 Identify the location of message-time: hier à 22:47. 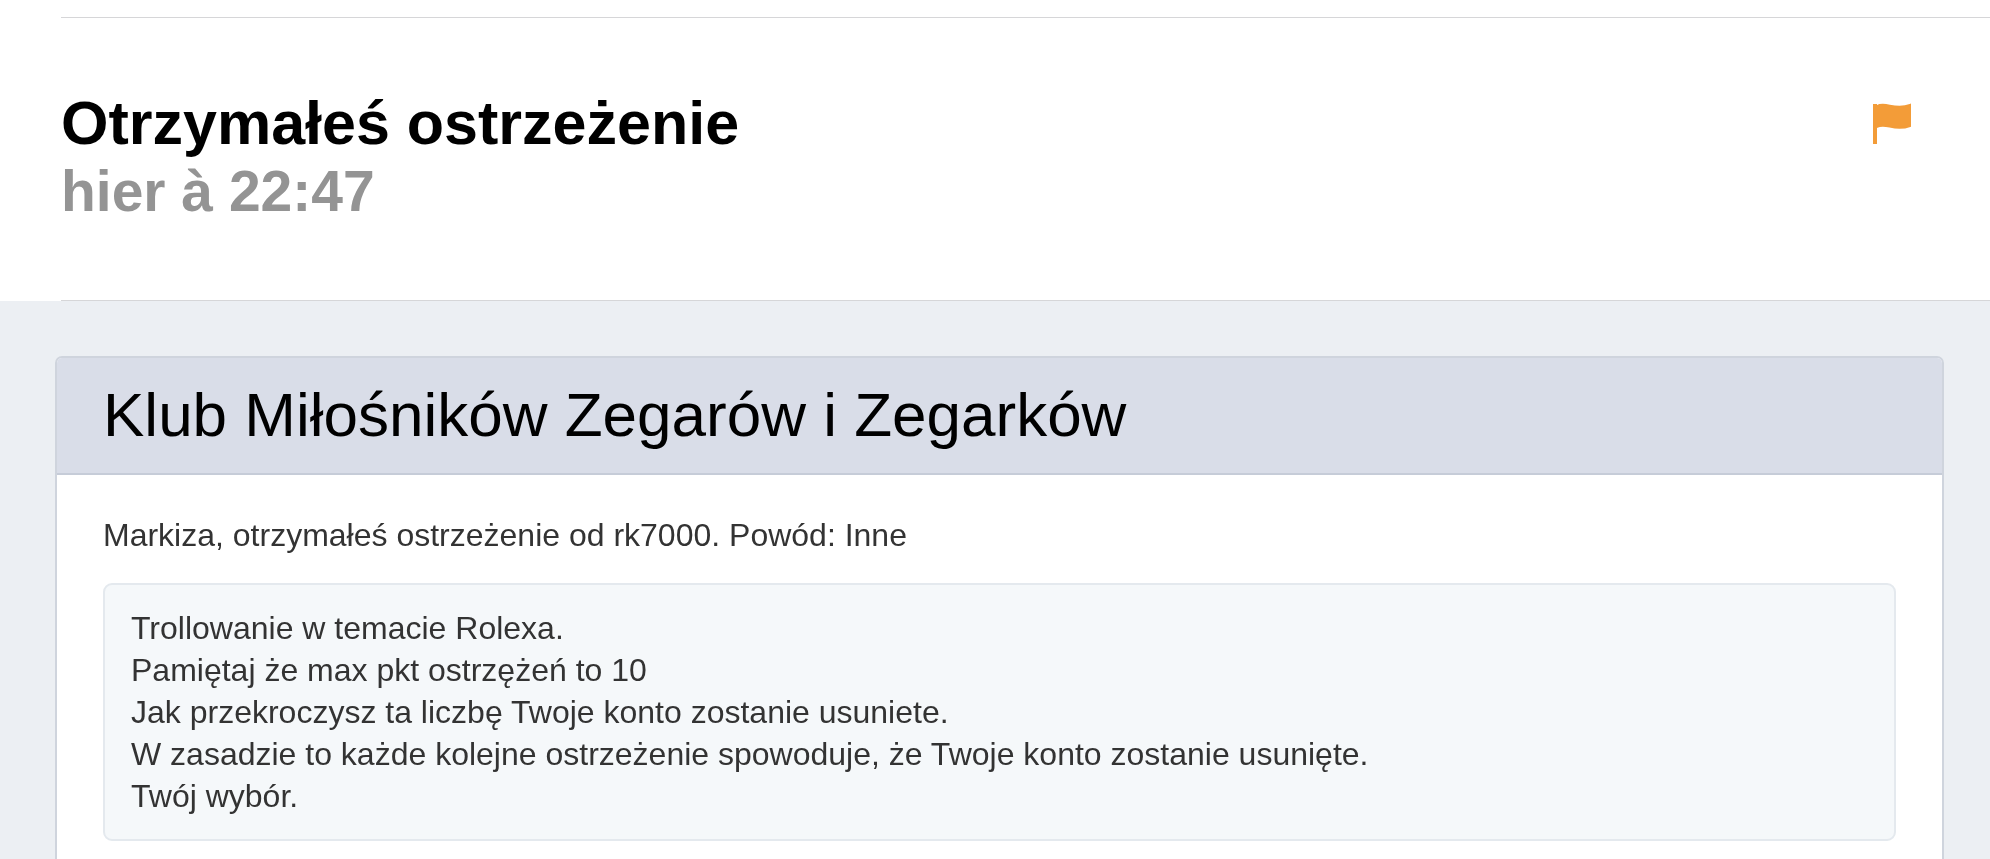
(218, 191).